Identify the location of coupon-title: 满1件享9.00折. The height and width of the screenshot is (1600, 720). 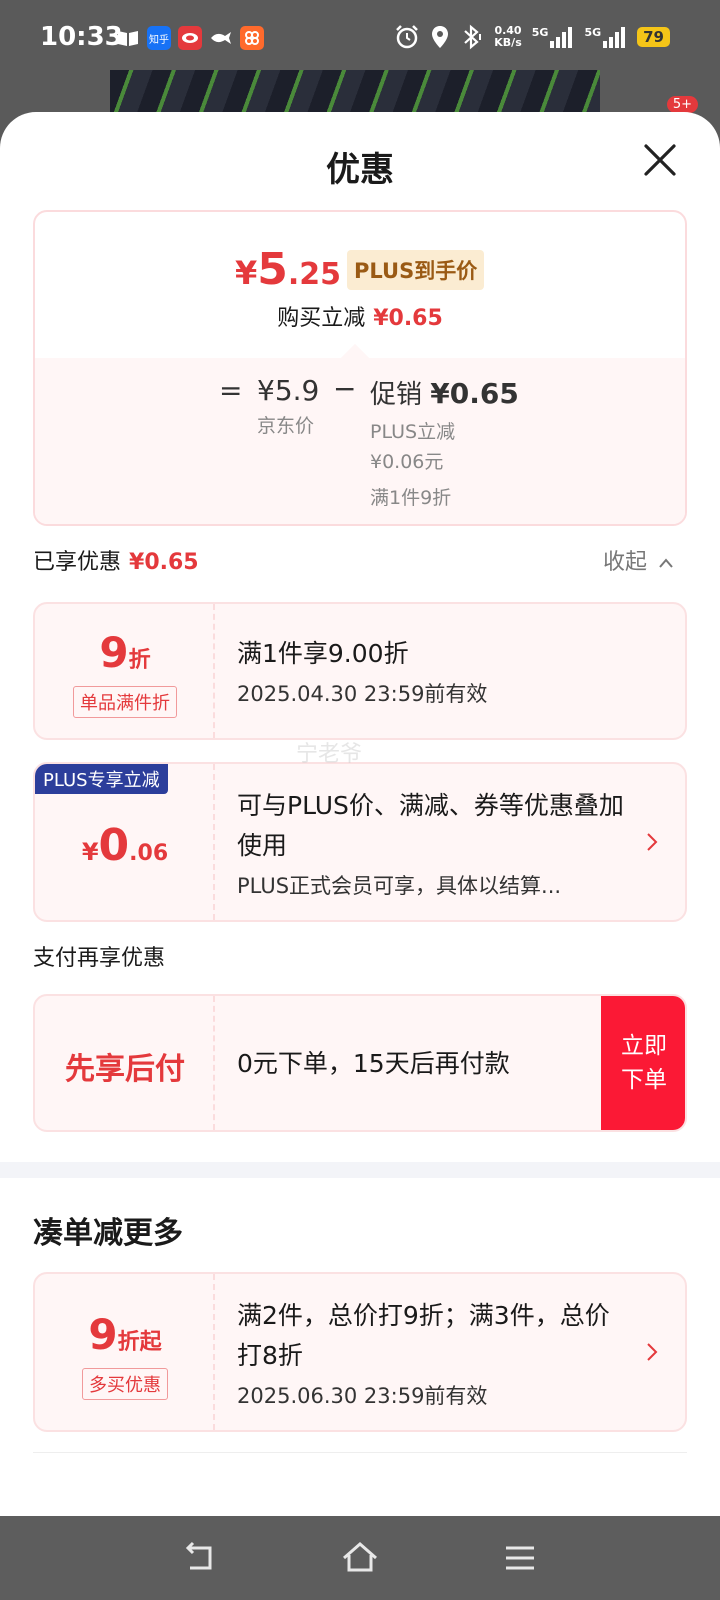
(323, 653).